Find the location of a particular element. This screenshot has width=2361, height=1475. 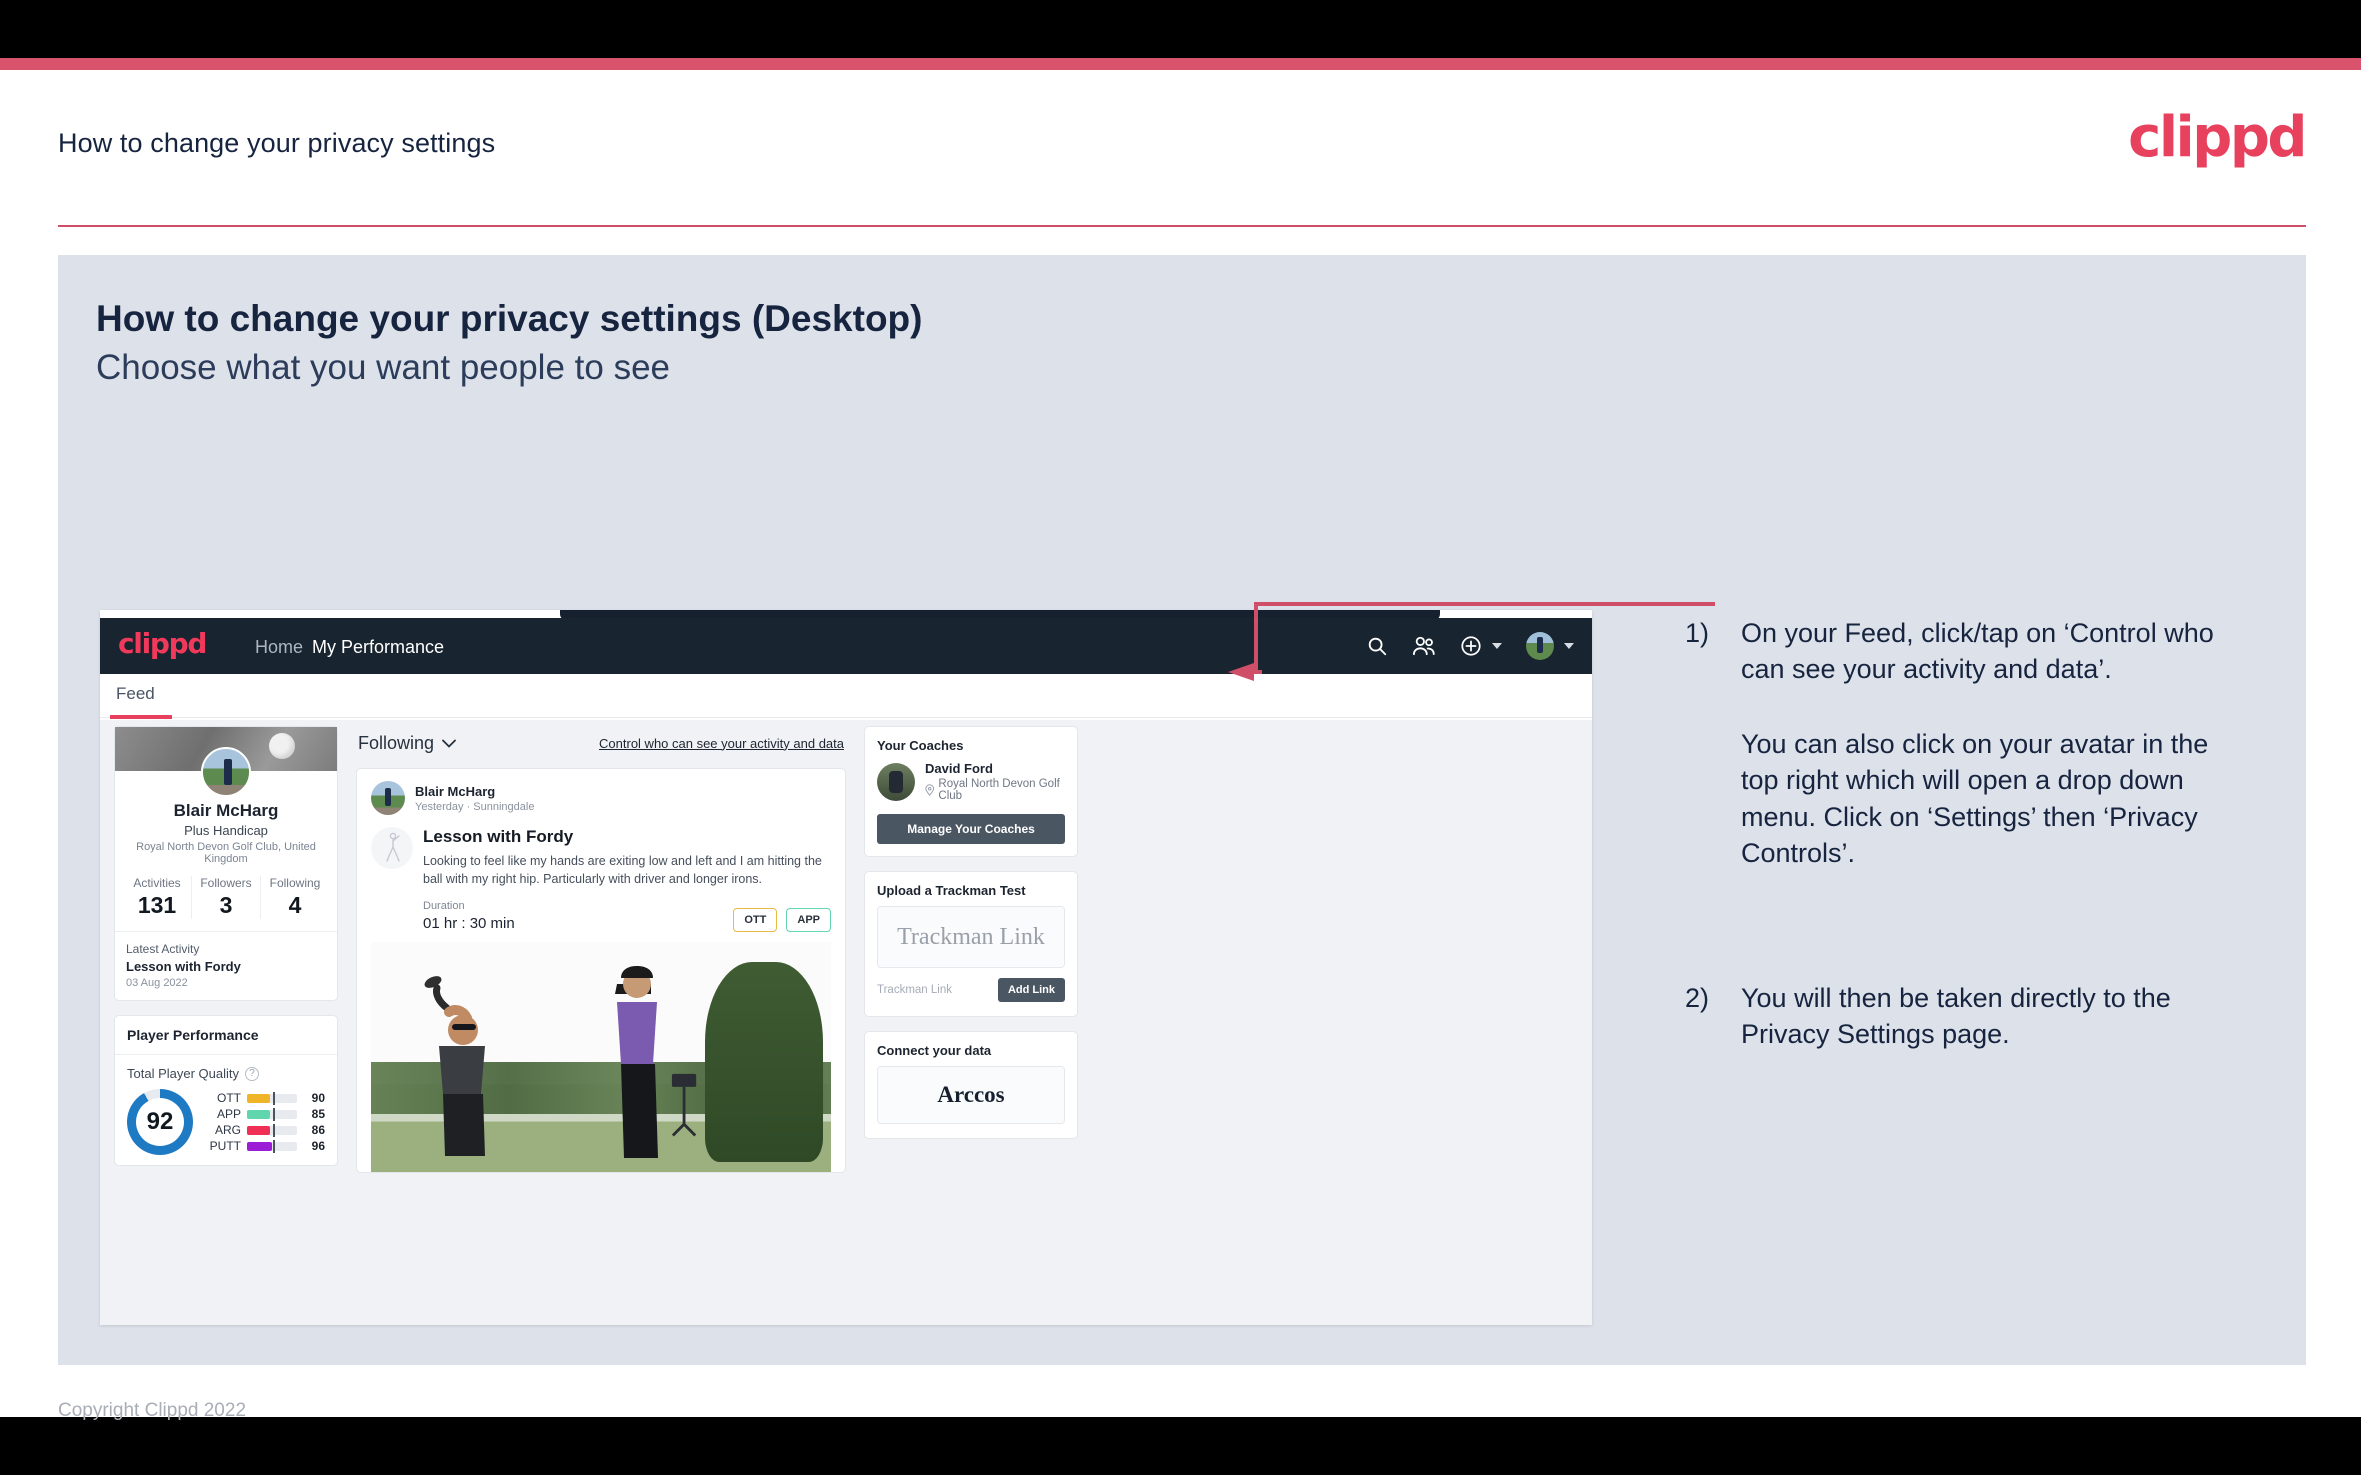

arccos-logo-box: Arccos is located at coordinates (971, 1095).